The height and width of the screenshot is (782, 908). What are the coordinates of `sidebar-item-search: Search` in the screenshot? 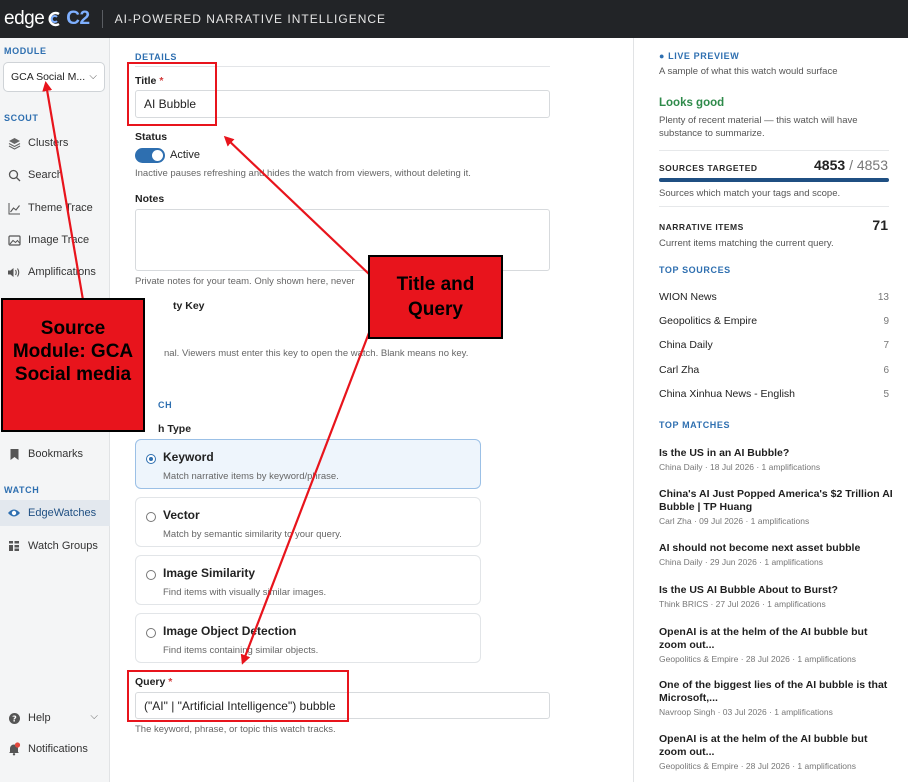 It's located at (55, 175).